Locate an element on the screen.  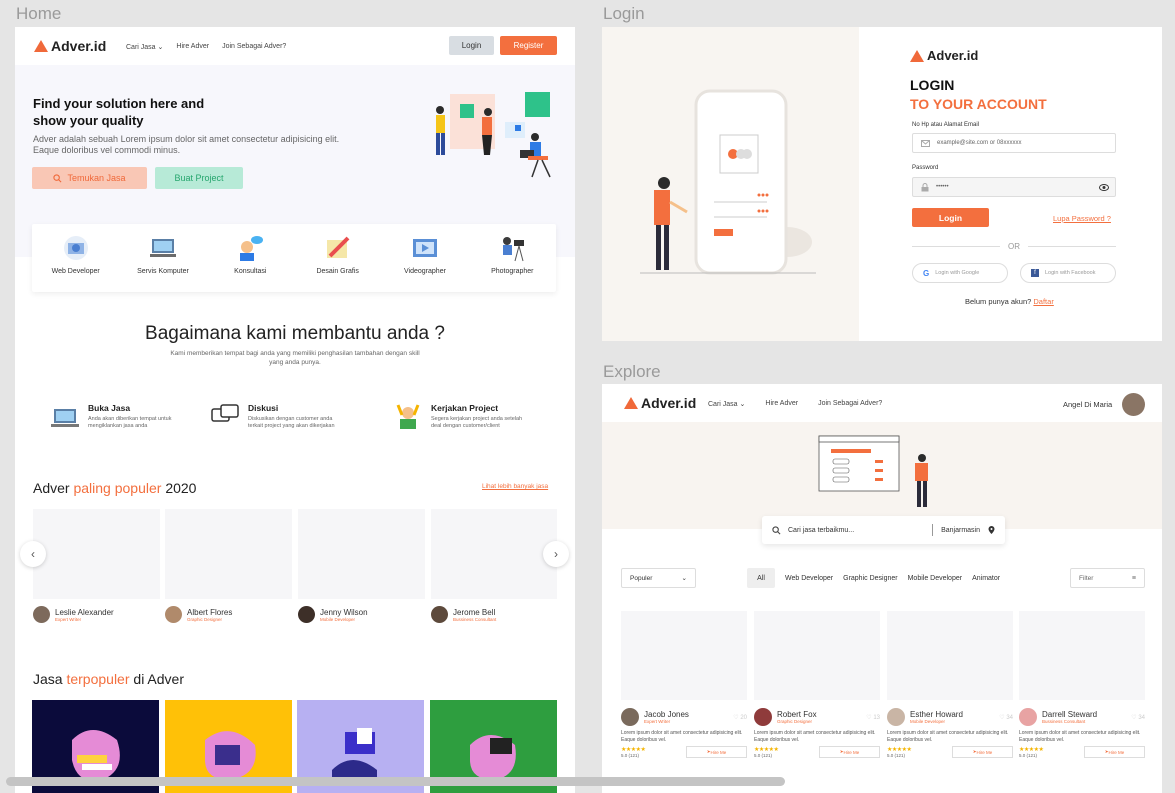
sort-dropdown: Populer ⌄ is located at coordinates (658, 578).